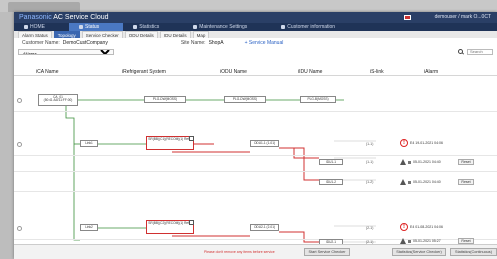 The height and width of the screenshot is (259, 497). I want to click on start-service-checker-button: Start Service Checker, so click(327, 252).